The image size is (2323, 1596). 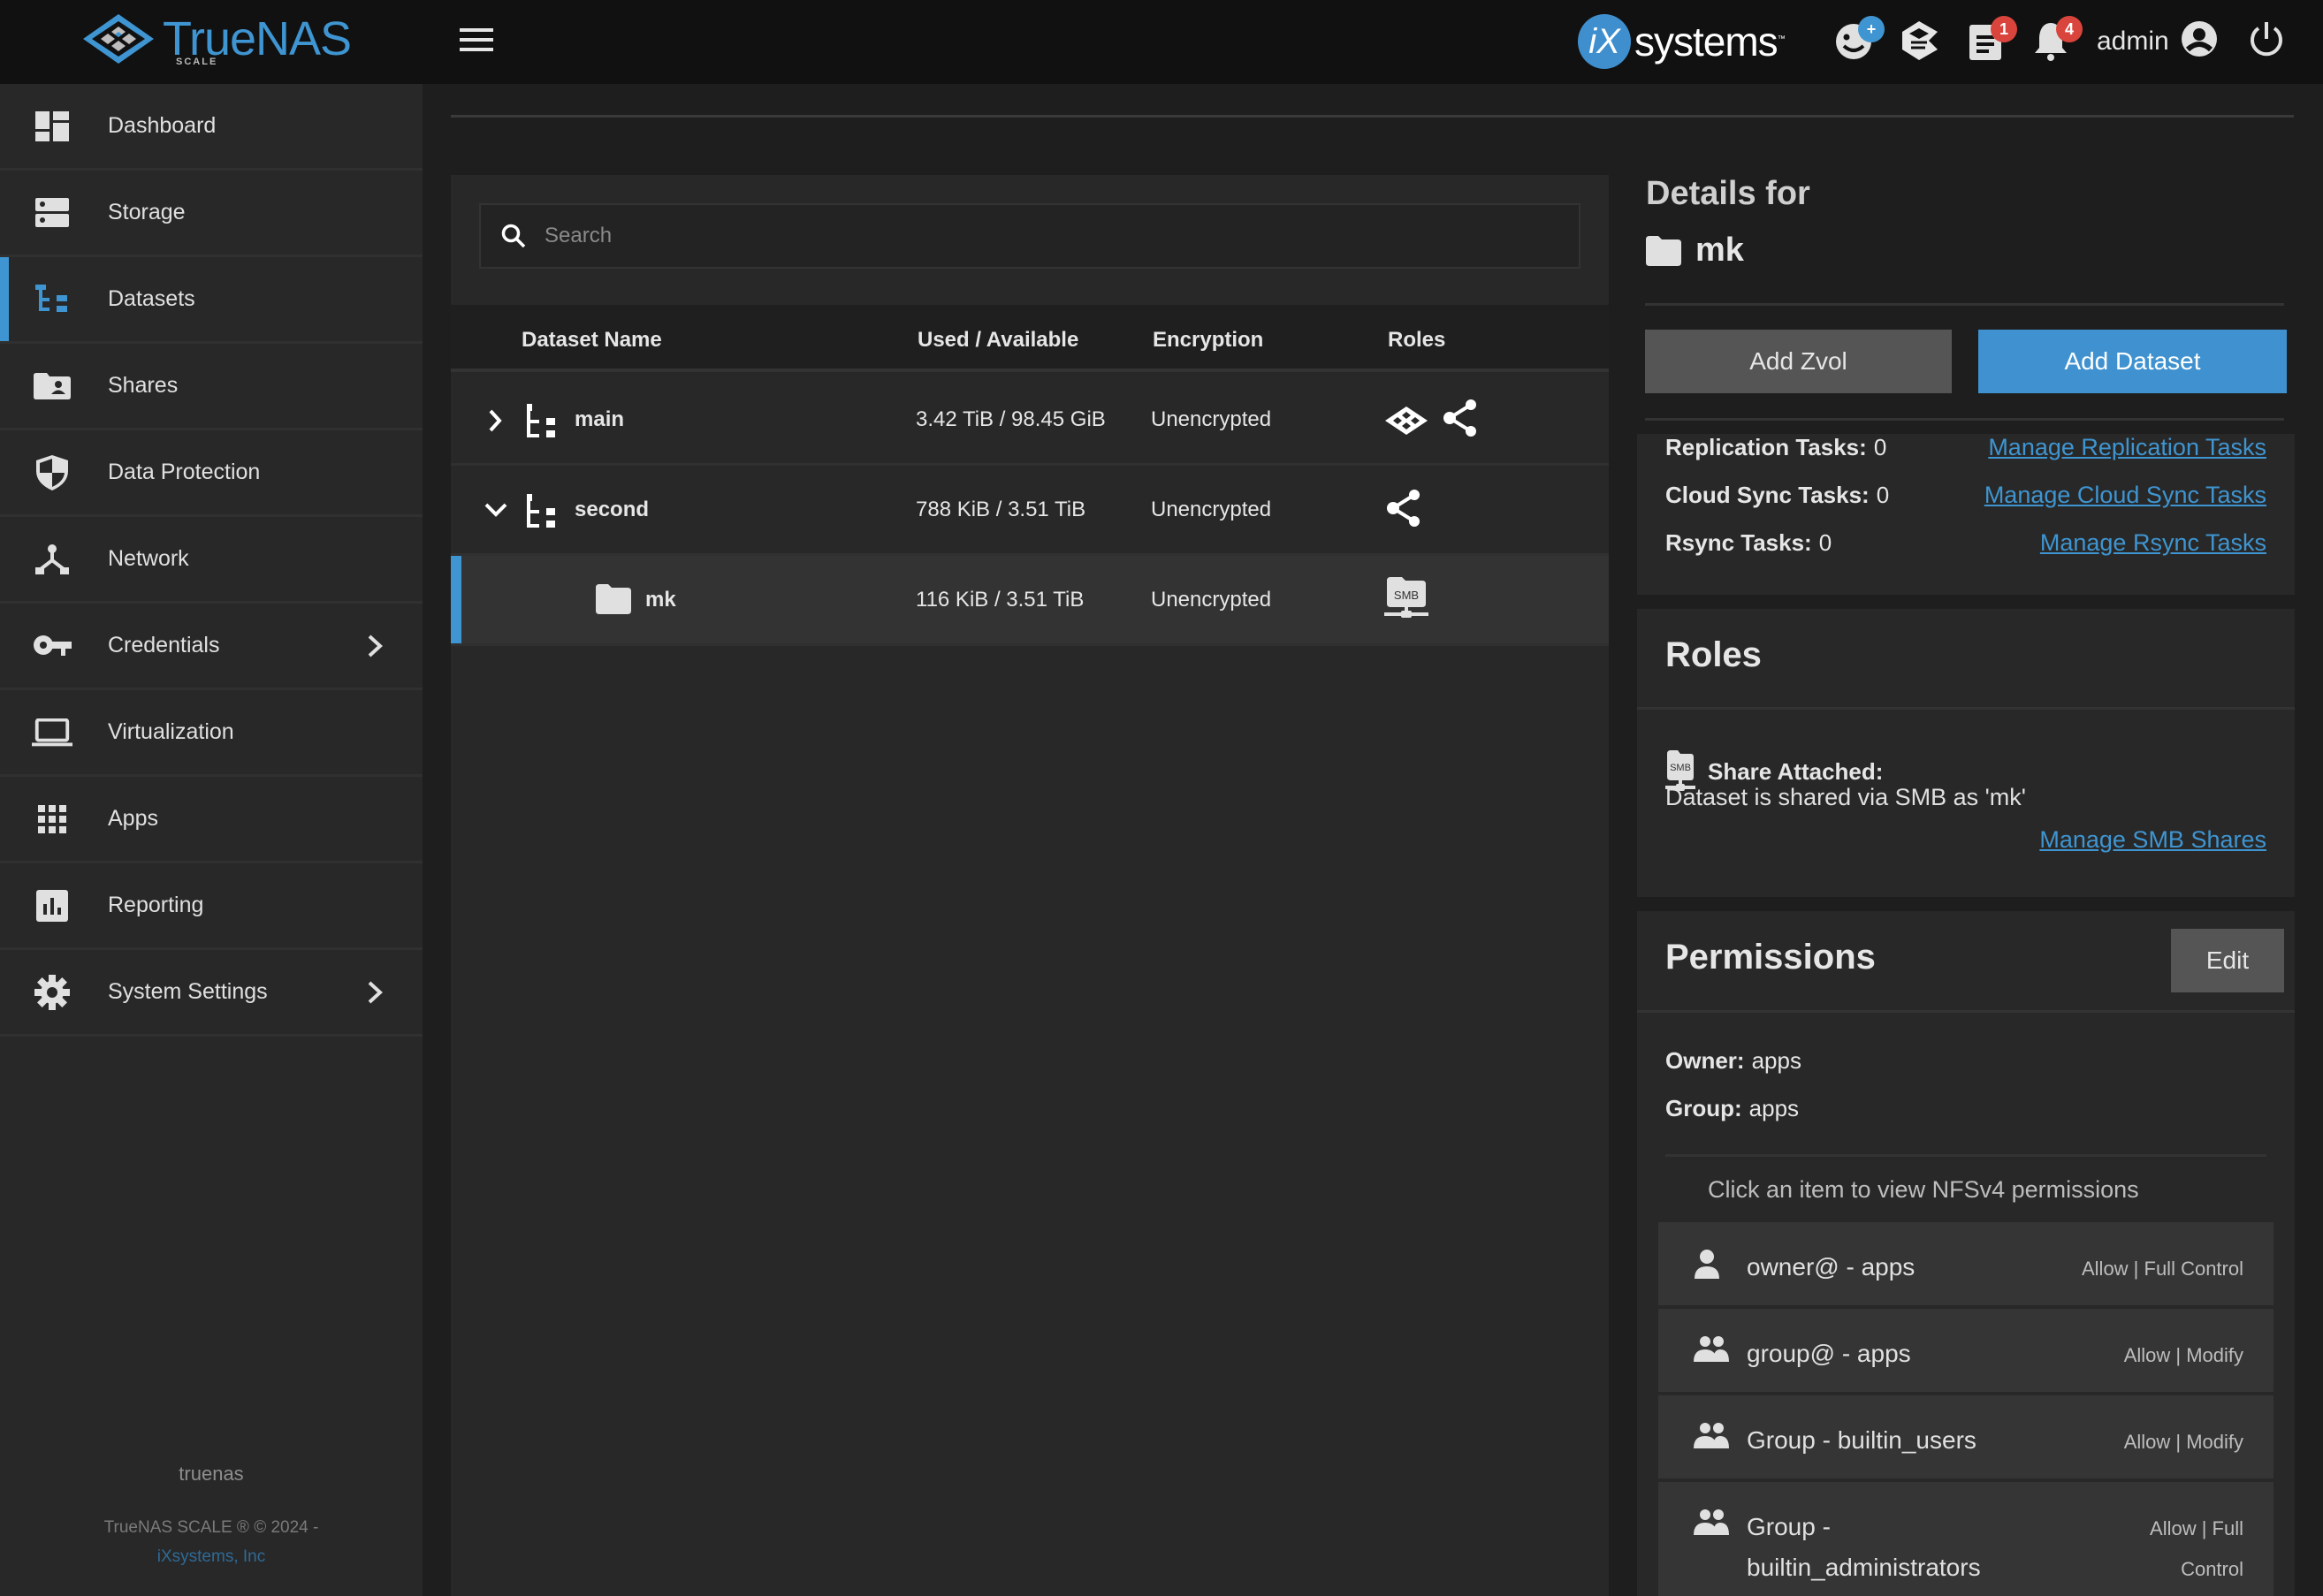 I want to click on ixsystems-logo: iX systems™, so click(x=1682, y=41).